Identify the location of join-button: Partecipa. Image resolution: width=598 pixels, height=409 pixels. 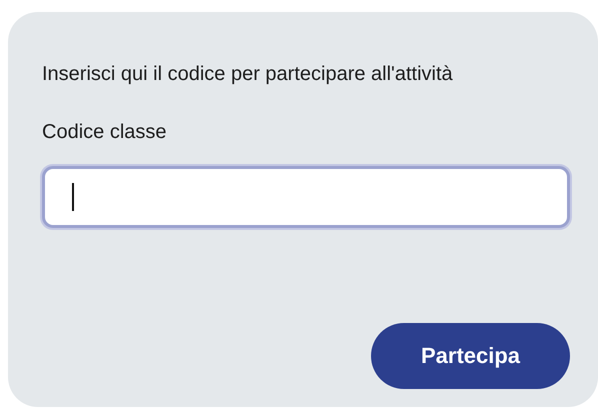
(470, 356).